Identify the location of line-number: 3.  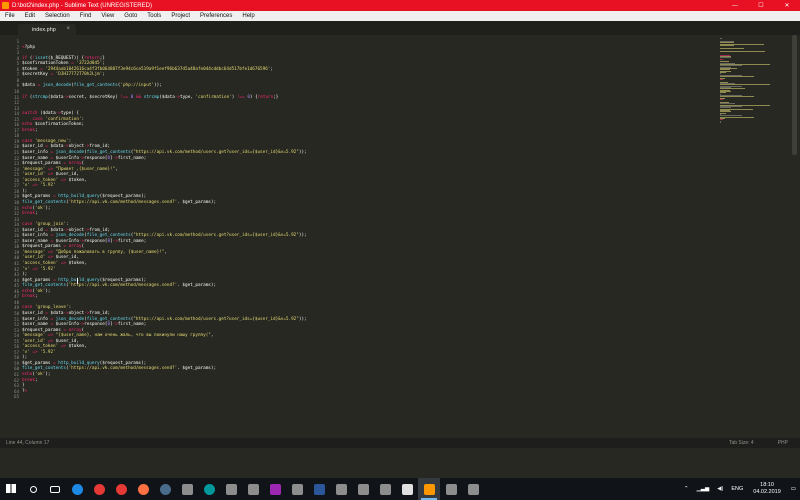
(17, 53).